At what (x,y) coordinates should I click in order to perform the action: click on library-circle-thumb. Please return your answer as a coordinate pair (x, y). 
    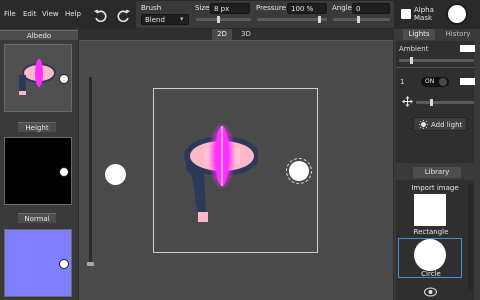
    Looking at the image, I should click on (430, 255).